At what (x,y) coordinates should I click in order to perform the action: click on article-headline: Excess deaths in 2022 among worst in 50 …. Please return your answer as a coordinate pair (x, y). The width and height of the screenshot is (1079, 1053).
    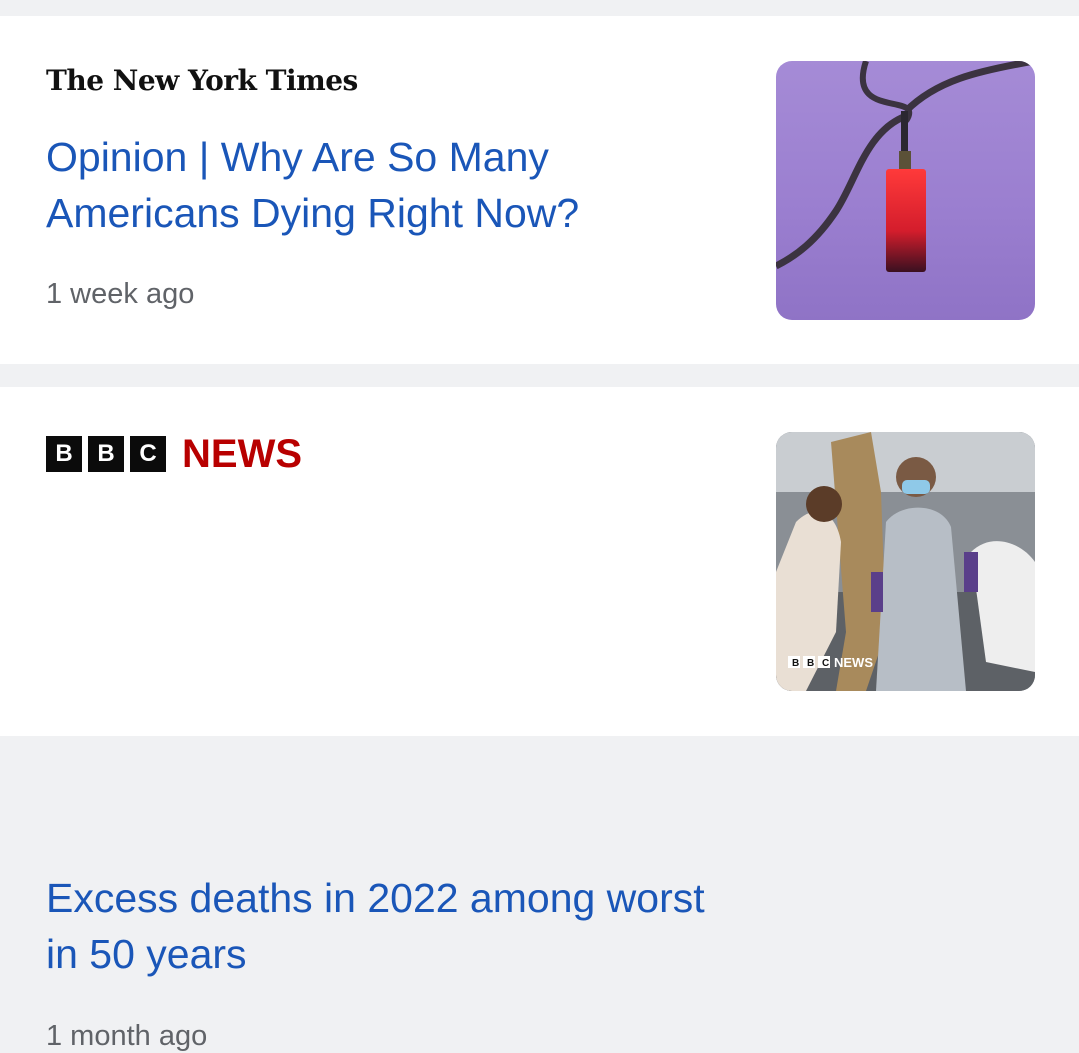
    Looking at the image, I should click on (386, 926).